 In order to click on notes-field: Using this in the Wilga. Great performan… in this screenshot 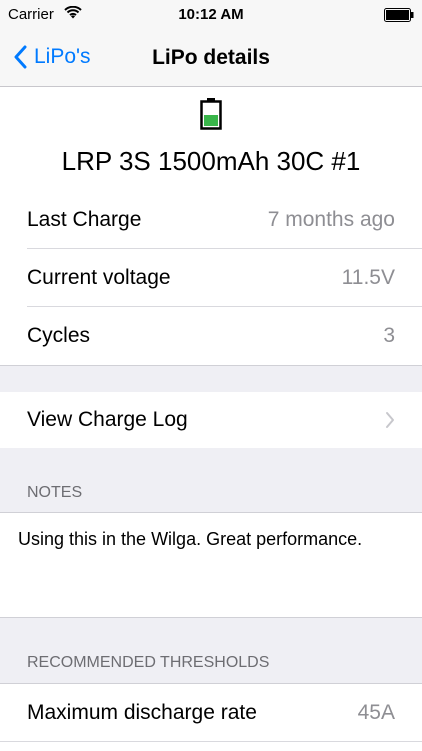, I will do `click(211, 565)`.